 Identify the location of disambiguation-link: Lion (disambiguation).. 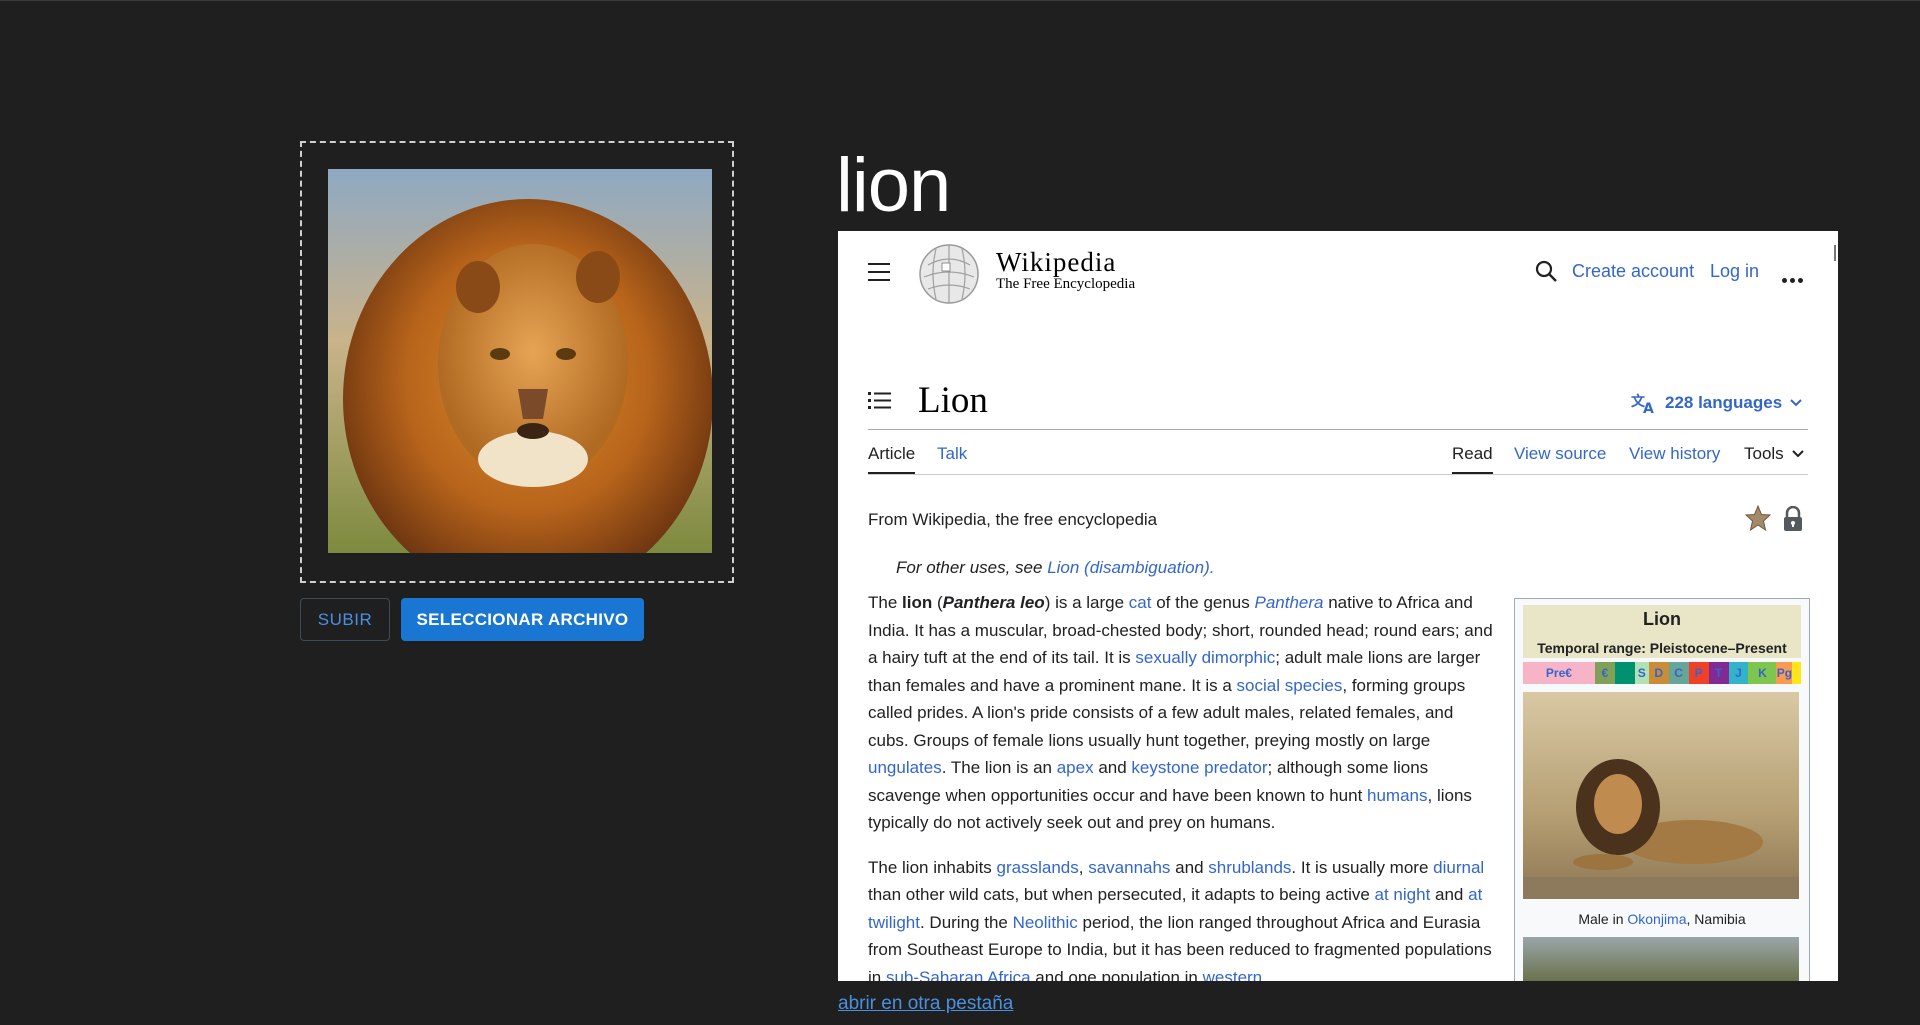
(1130, 567).